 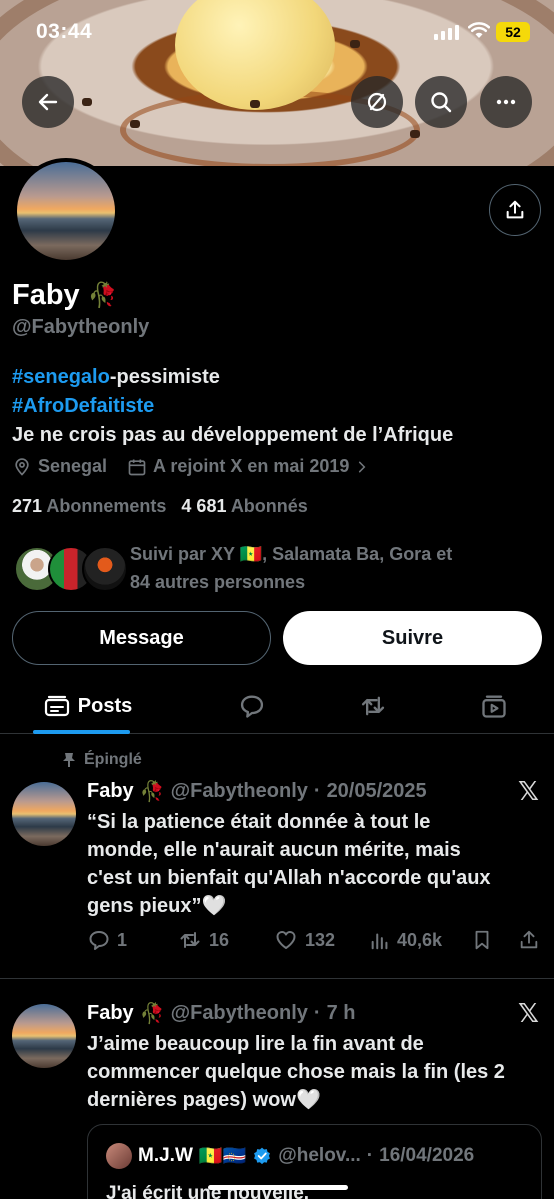 I want to click on slash-circle-icon, so click(x=377, y=102).